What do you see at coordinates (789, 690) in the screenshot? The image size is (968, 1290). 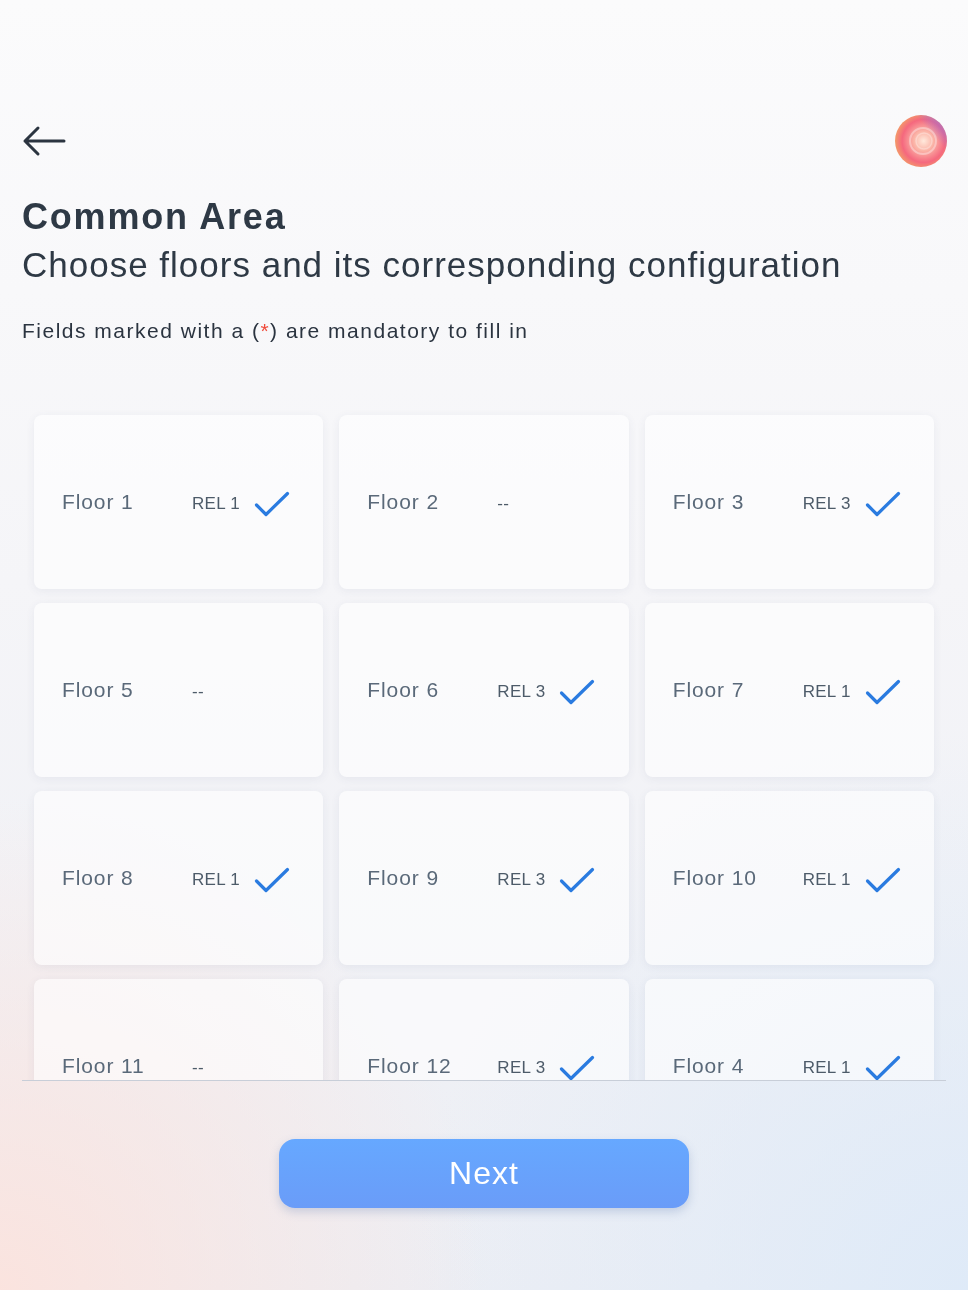 I see `floor-card: Floor 7 REL 1` at bounding box center [789, 690].